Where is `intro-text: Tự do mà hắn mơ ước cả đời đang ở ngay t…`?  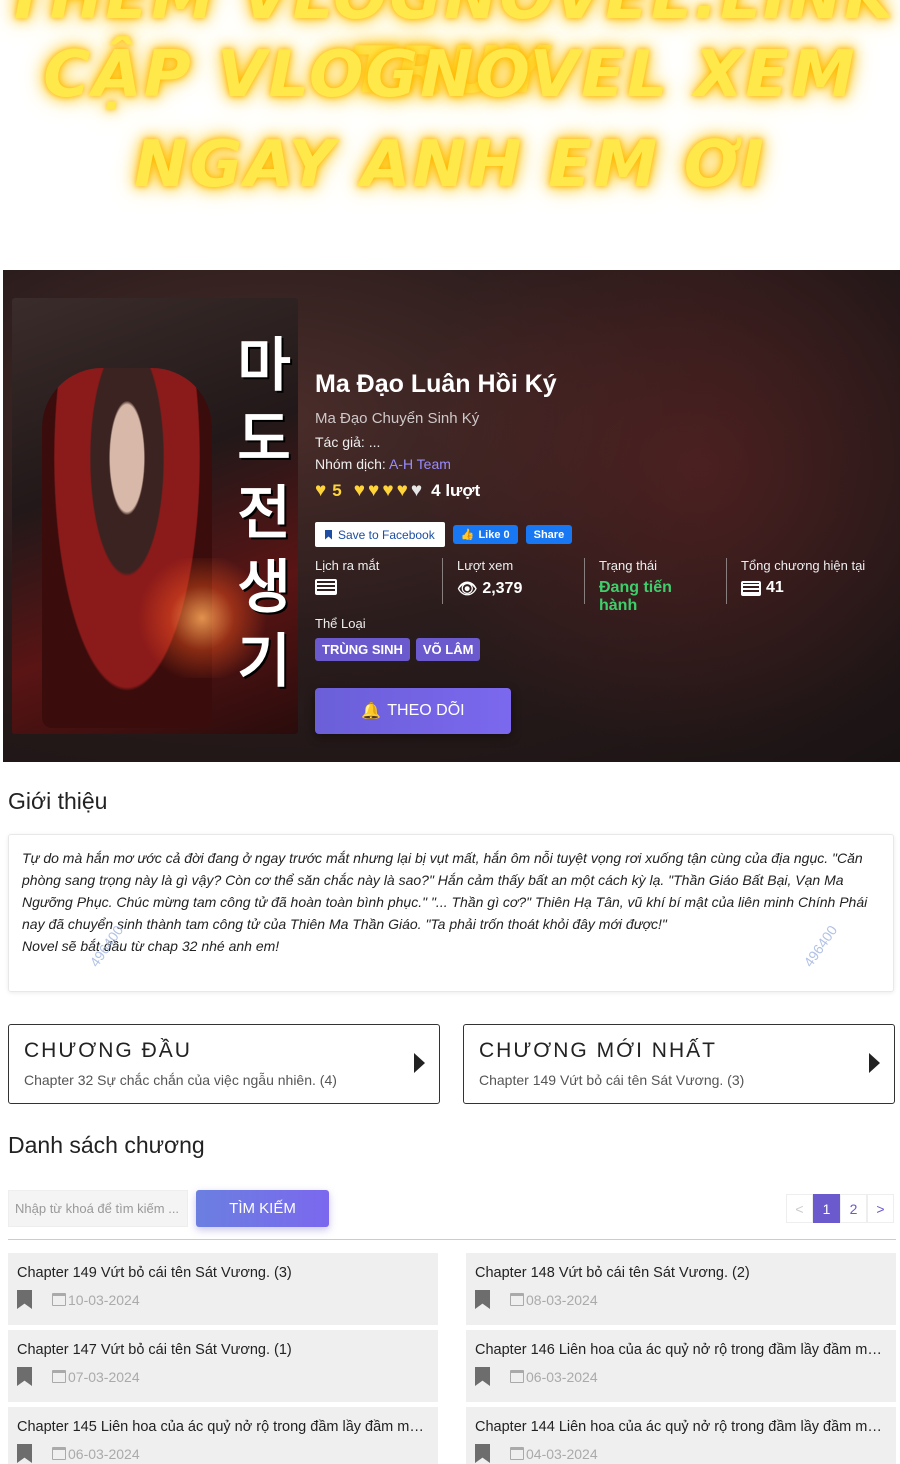 intro-text: Tự do mà hắn mơ ước cả đời đang ở ngay t… is located at coordinates (445, 891).